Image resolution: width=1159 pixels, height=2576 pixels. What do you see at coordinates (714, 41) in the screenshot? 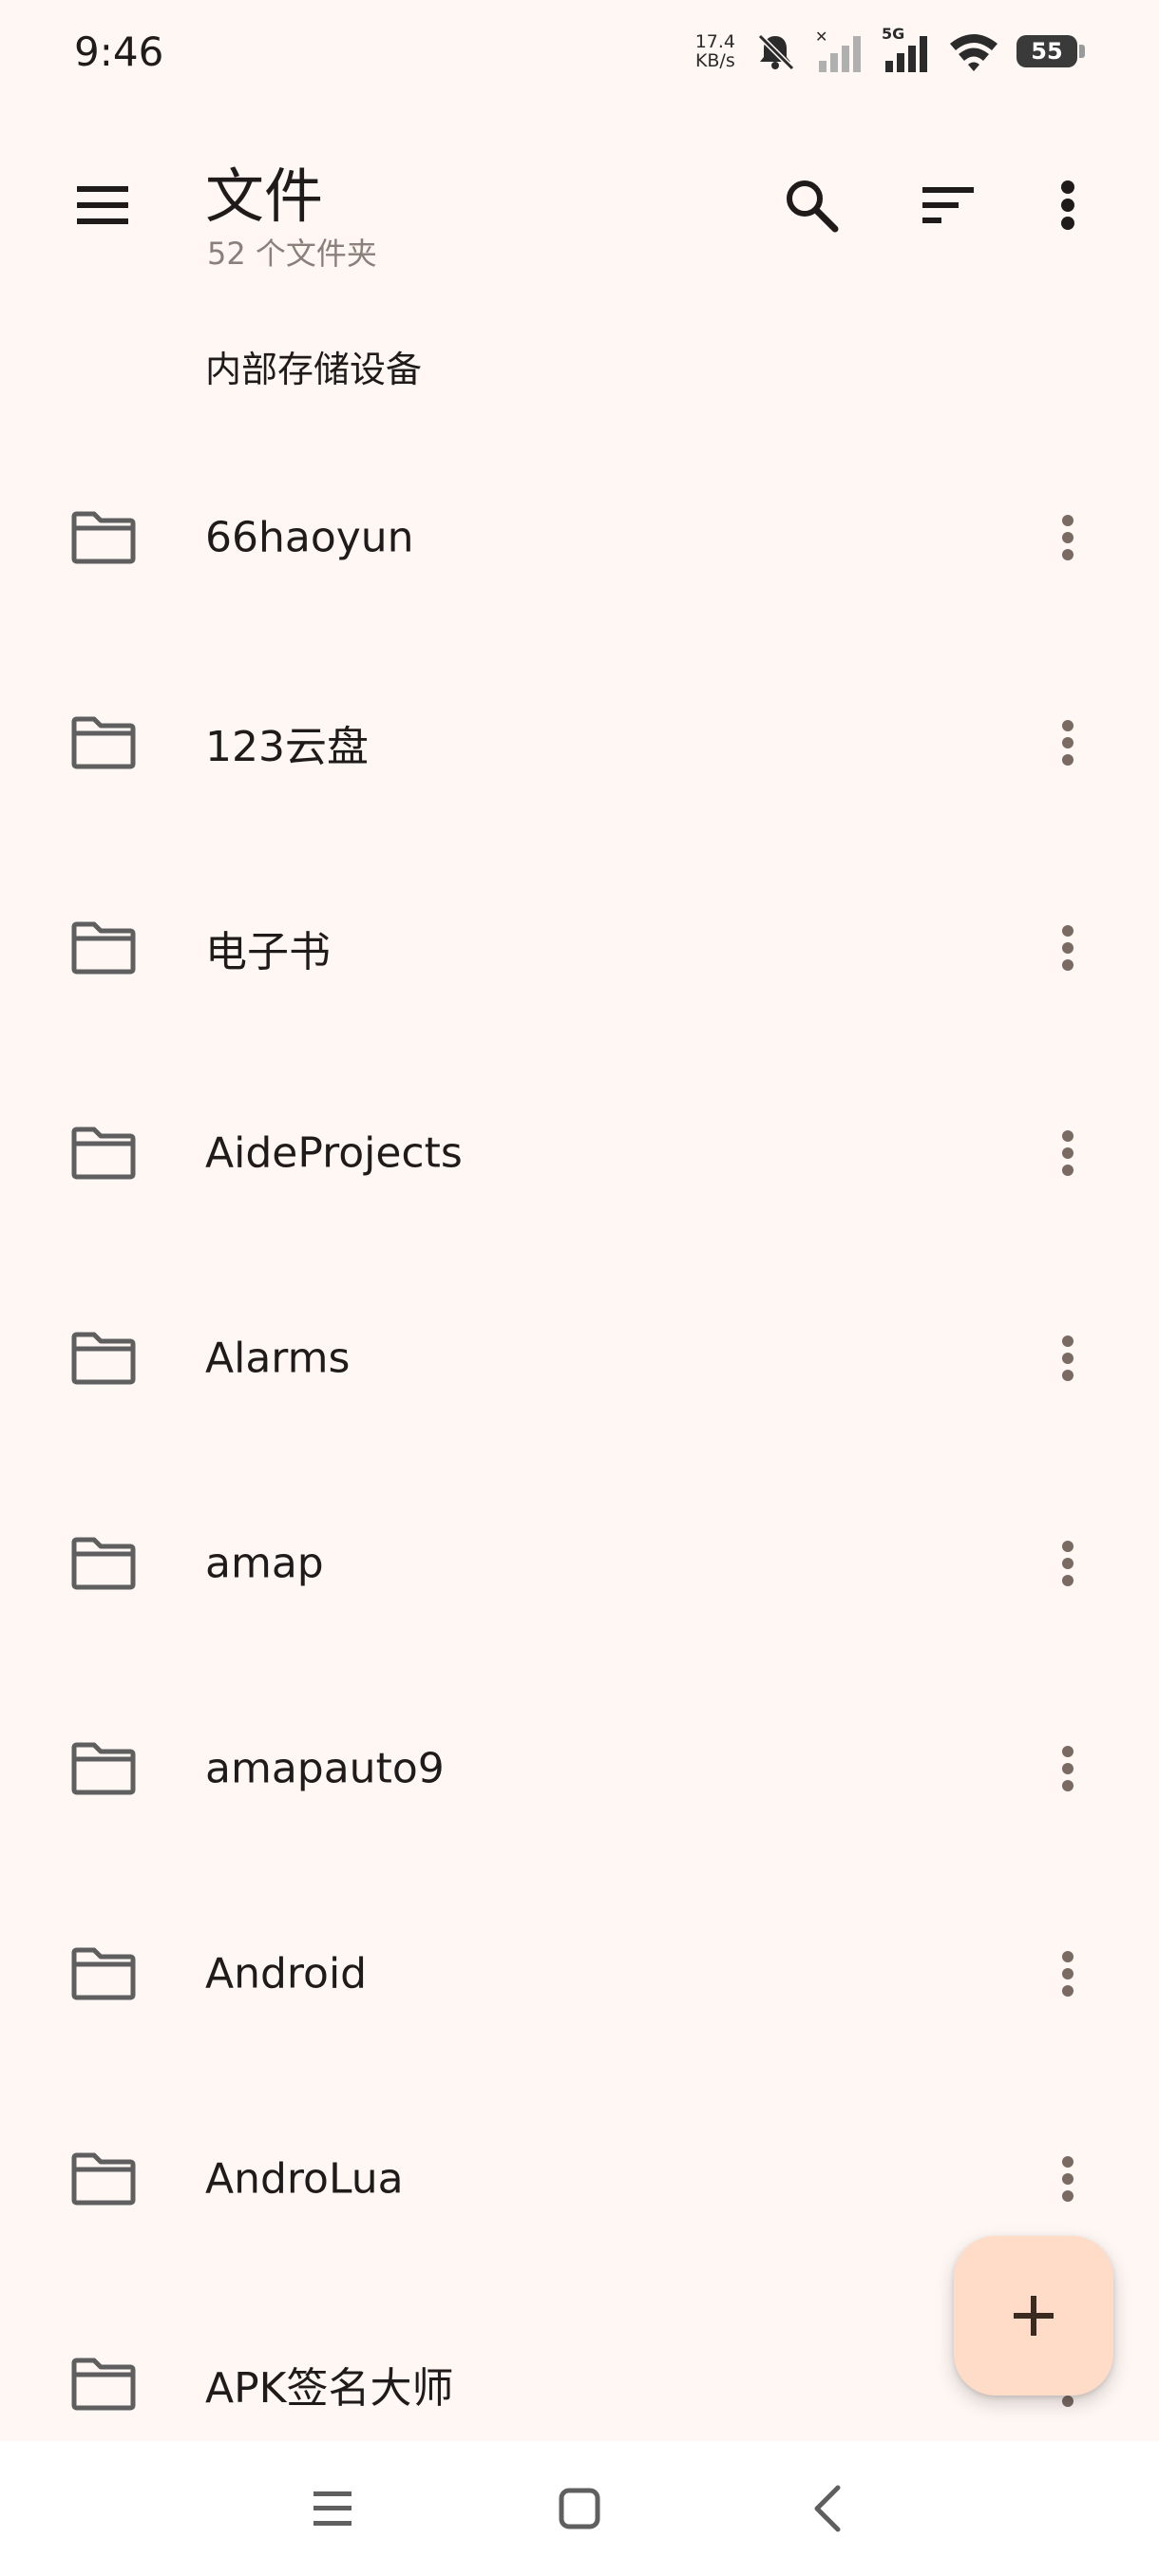
I see `network-speed-value: 17.4` at bounding box center [714, 41].